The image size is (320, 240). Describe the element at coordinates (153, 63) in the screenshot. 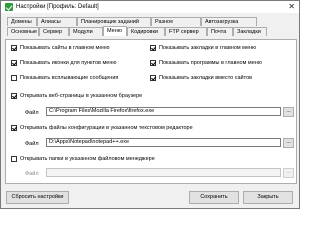

I see `show-programs-checkbox` at that location.